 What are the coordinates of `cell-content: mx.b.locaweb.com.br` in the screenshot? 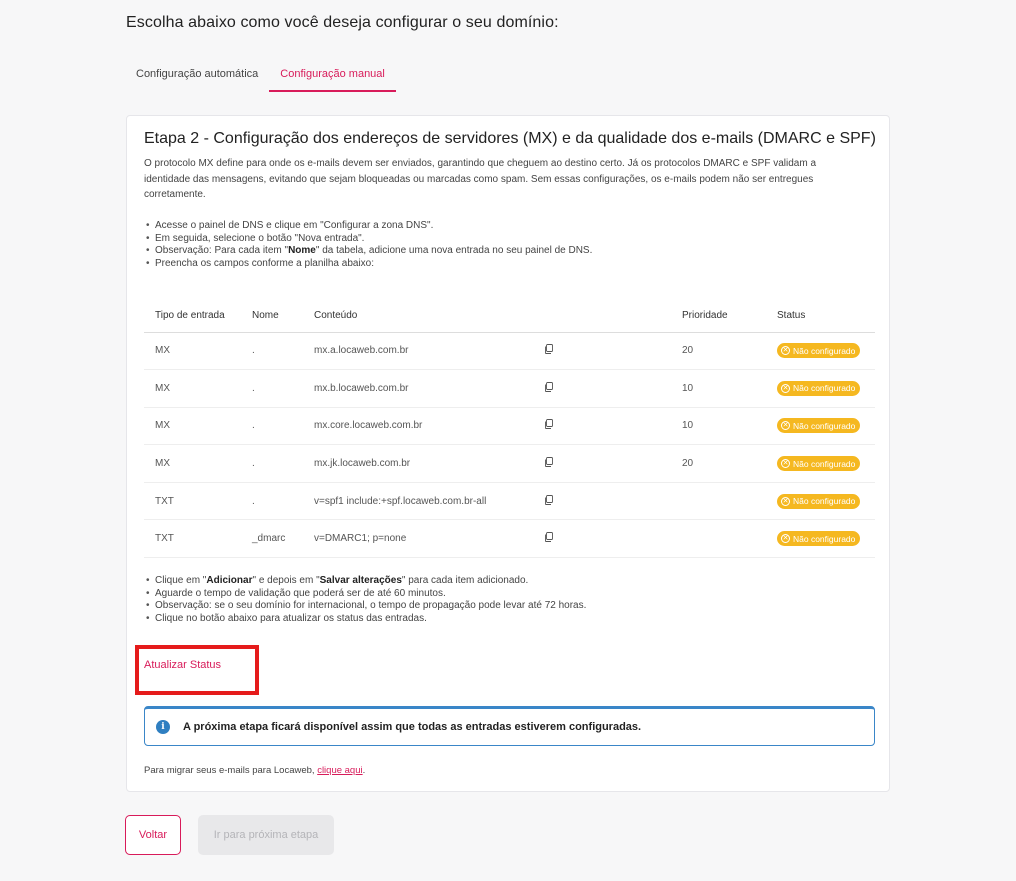 It's located at (418, 388).